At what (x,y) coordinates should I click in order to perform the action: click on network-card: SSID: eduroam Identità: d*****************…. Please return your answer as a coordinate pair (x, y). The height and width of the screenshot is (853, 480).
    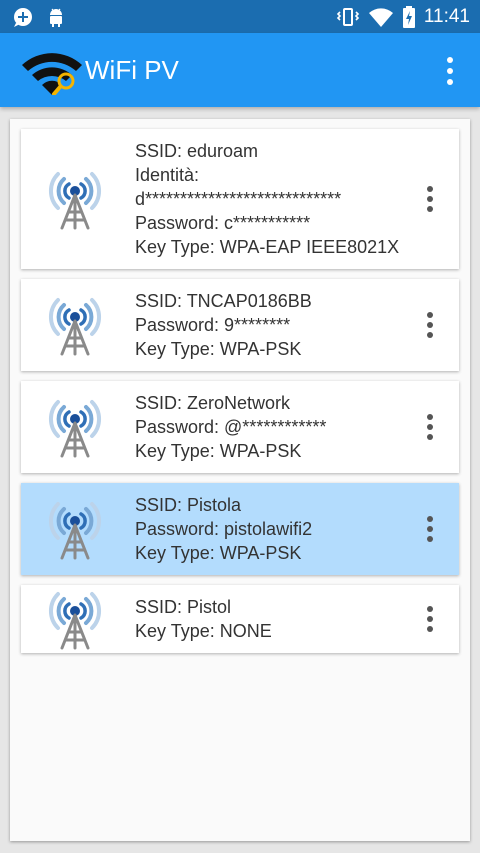
    Looking at the image, I should click on (240, 199).